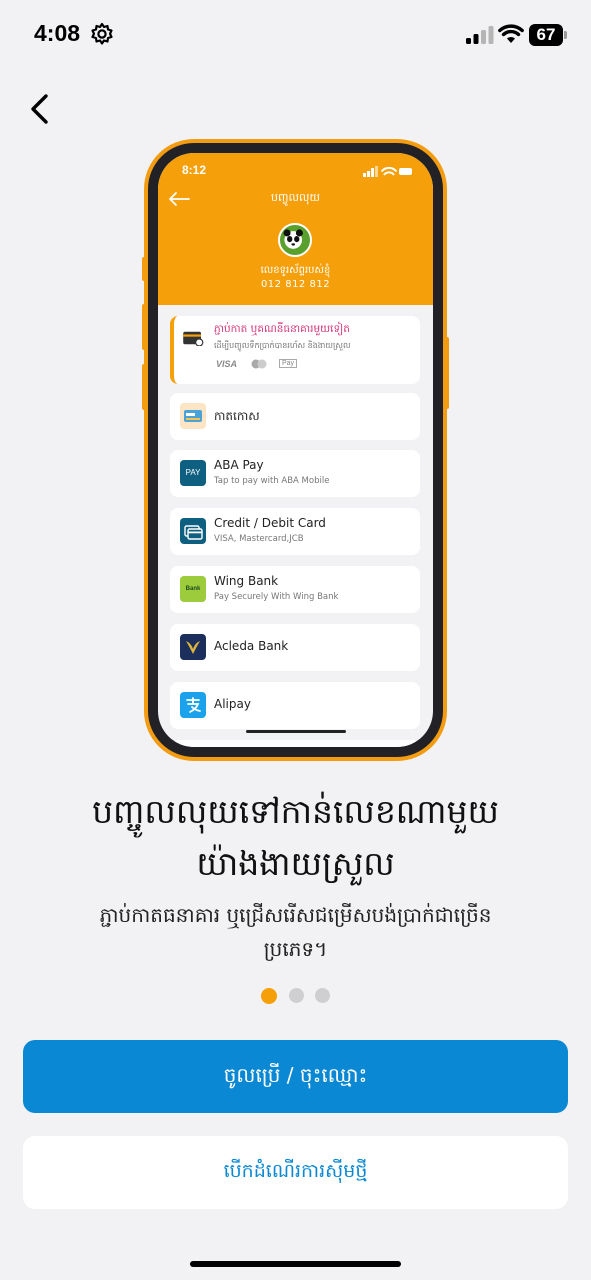  What do you see at coordinates (295, 270) in the screenshot?
I see `mockup-account-label: លេខទូរស័ព្ទរបស់ខ្ញុំ` at bounding box center [295, 270].